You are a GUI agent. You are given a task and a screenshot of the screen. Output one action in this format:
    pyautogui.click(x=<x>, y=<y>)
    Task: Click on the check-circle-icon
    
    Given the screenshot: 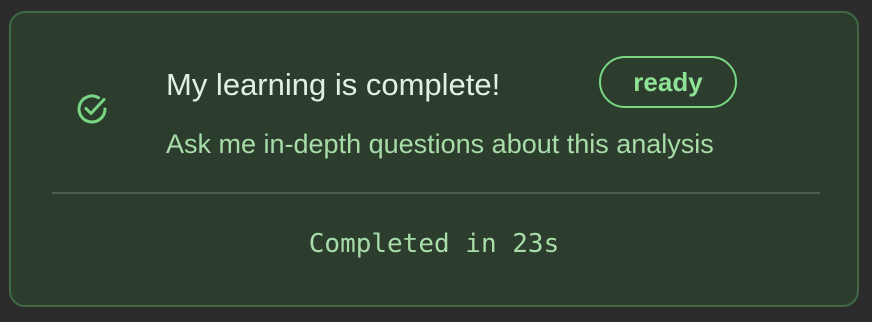 What is the action you would take?
    pyautogui.click(x=92, y=109)
    